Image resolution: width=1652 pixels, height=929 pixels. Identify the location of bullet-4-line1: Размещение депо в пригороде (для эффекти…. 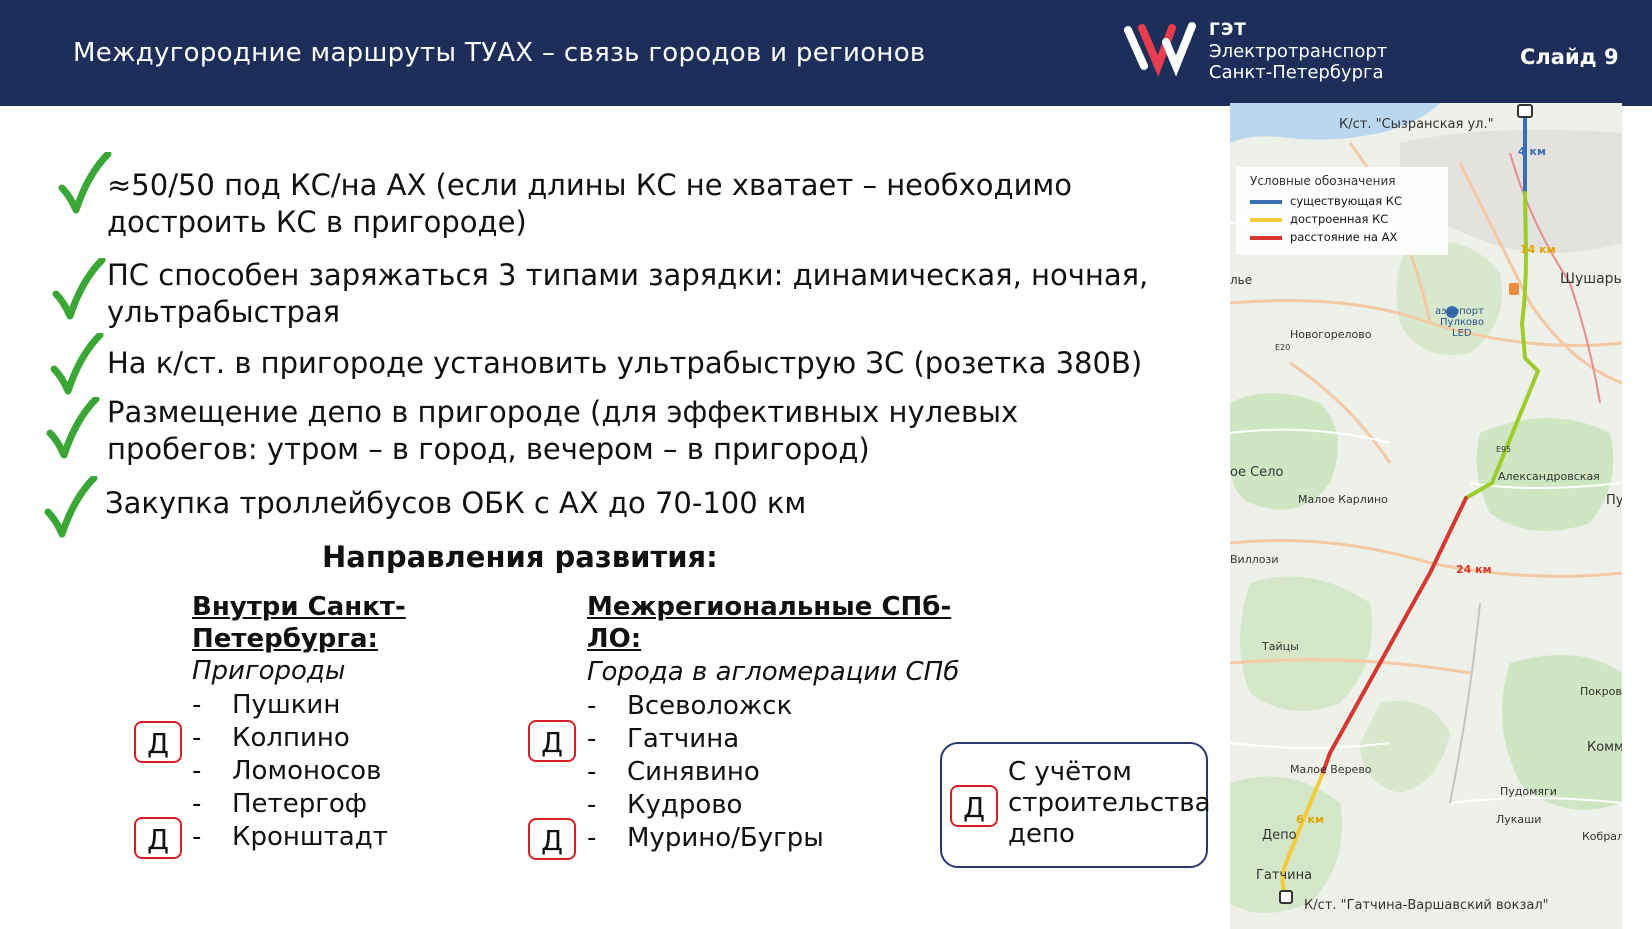
(563, 412).